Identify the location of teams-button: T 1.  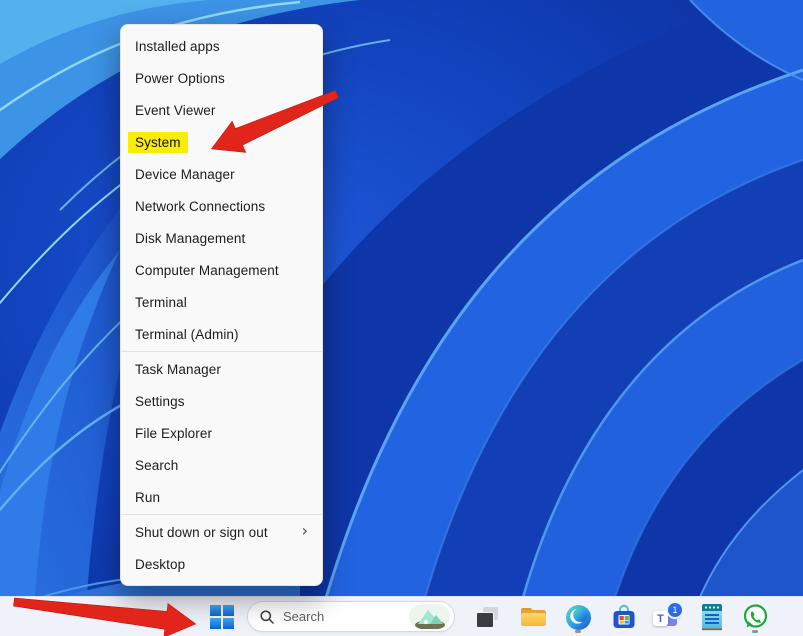
(668, 617).